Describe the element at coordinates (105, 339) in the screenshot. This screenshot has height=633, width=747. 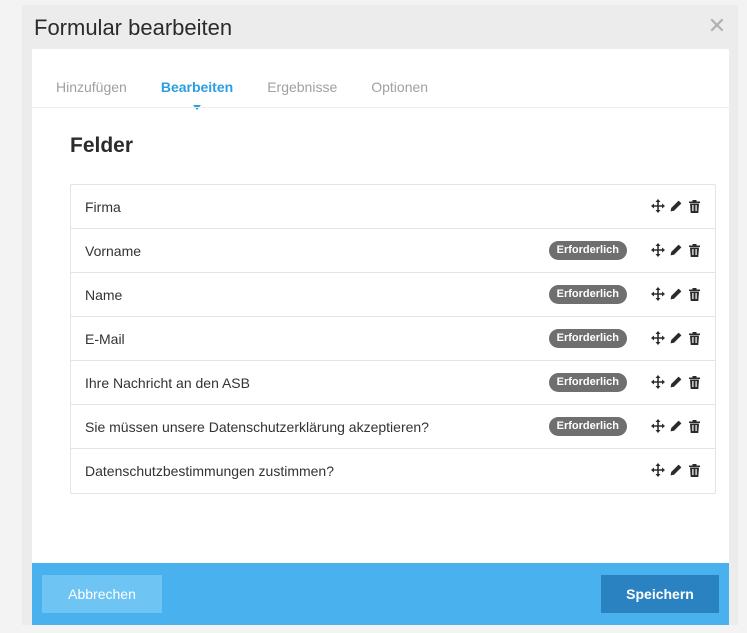
I see `field-label: E-Mail` at that location.